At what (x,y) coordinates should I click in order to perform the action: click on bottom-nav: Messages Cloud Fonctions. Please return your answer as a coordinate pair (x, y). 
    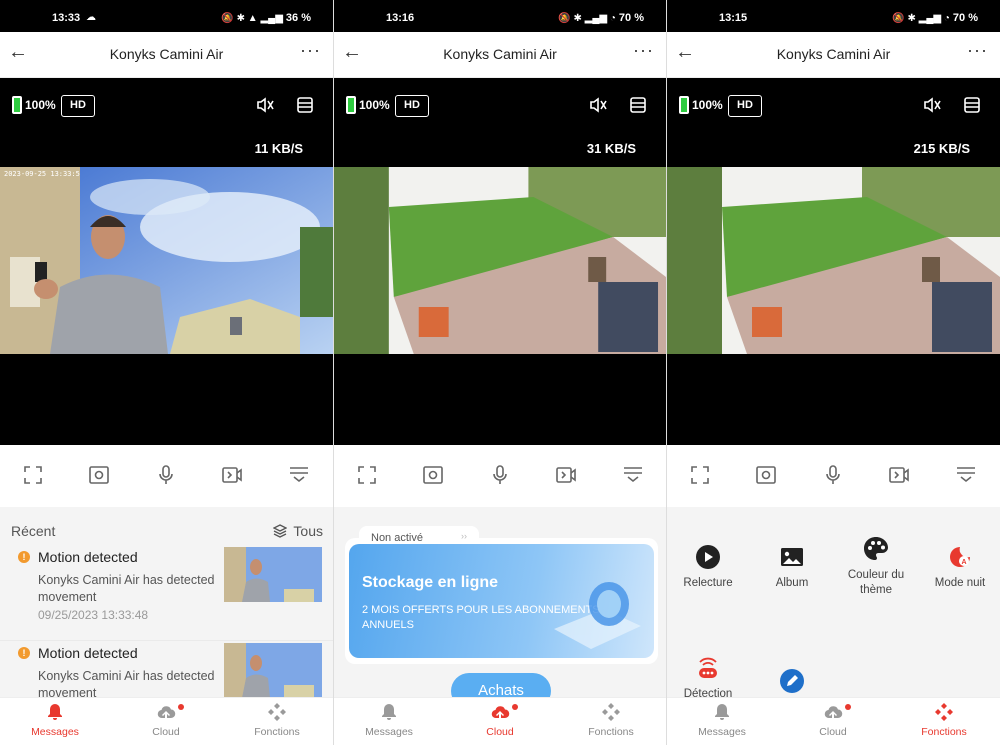
    Looking at the image, I should click on (166, 721).